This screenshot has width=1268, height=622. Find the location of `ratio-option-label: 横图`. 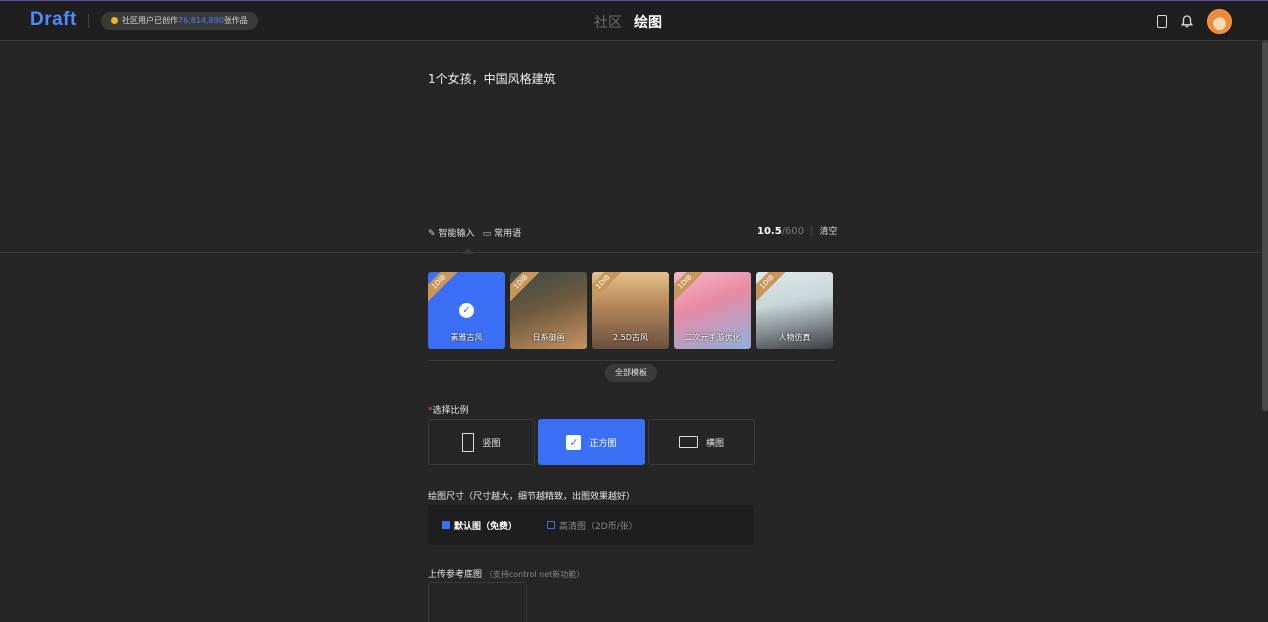

ratio-option-label: 横图 is located at coordinates (714, 443).